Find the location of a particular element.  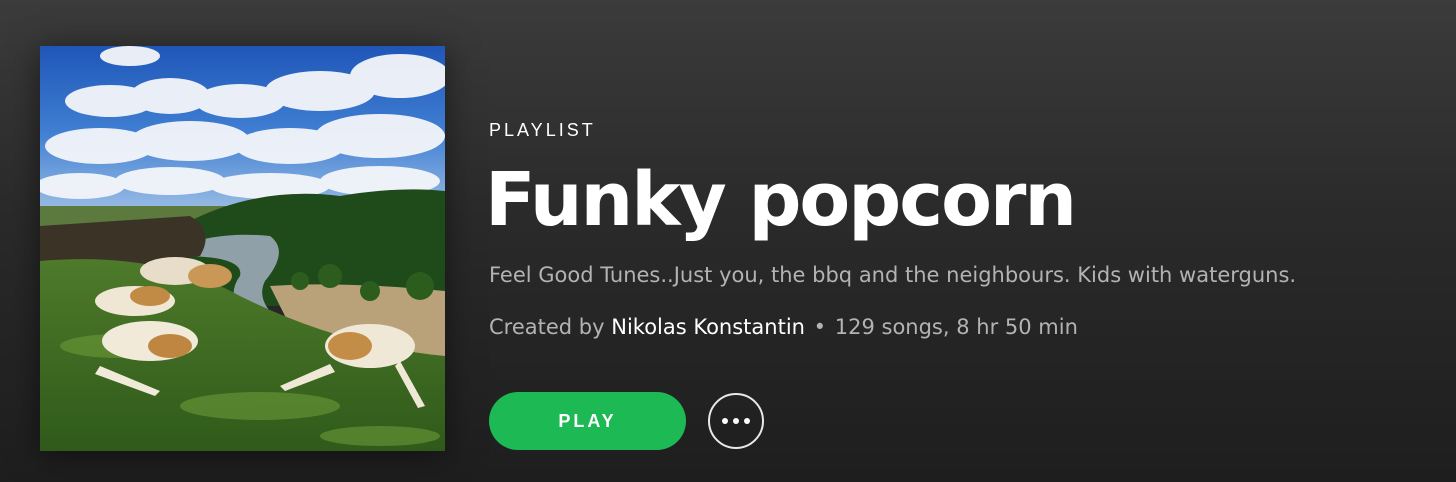

playlist-owner-link: Nikolas Konstantin is located at coordinates (708, 327).